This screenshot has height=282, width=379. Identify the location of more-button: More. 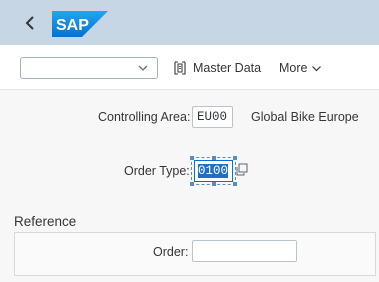
(300, 68).